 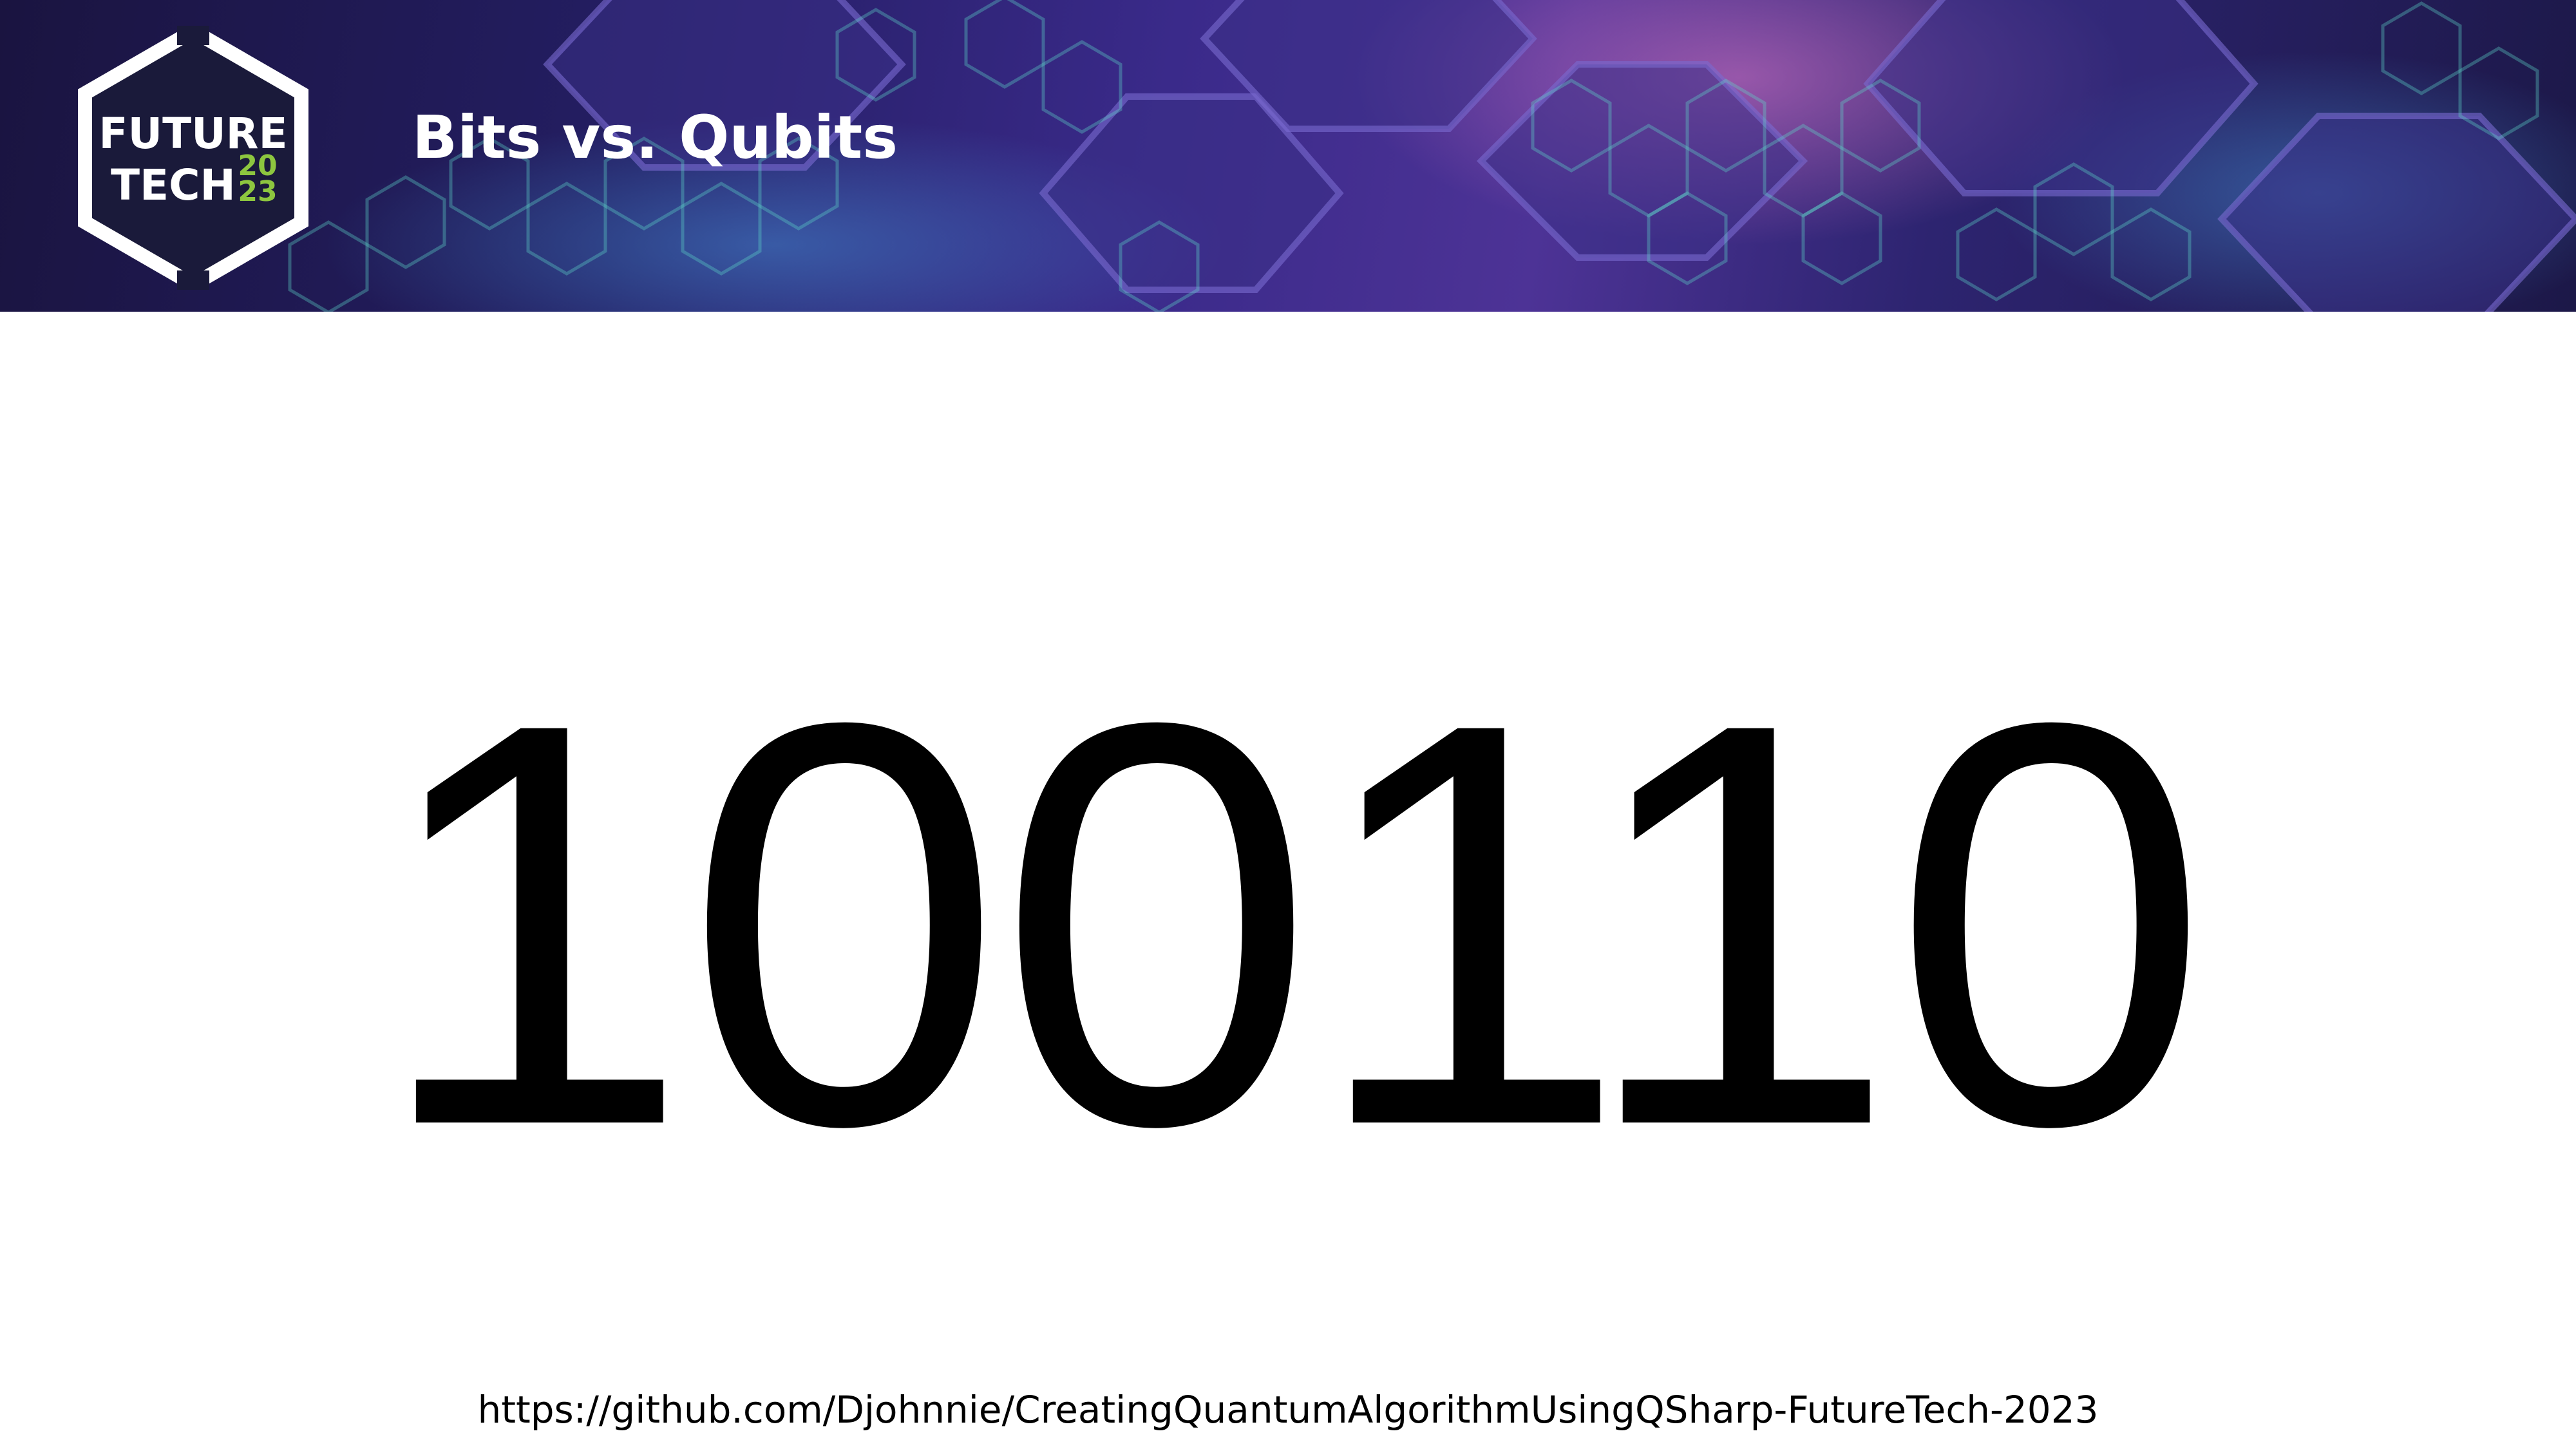 What do you see at coordinates (257, 191) in the screenshot?
I see `logo-year-bottom: 23` at bounding box center [257, 191].